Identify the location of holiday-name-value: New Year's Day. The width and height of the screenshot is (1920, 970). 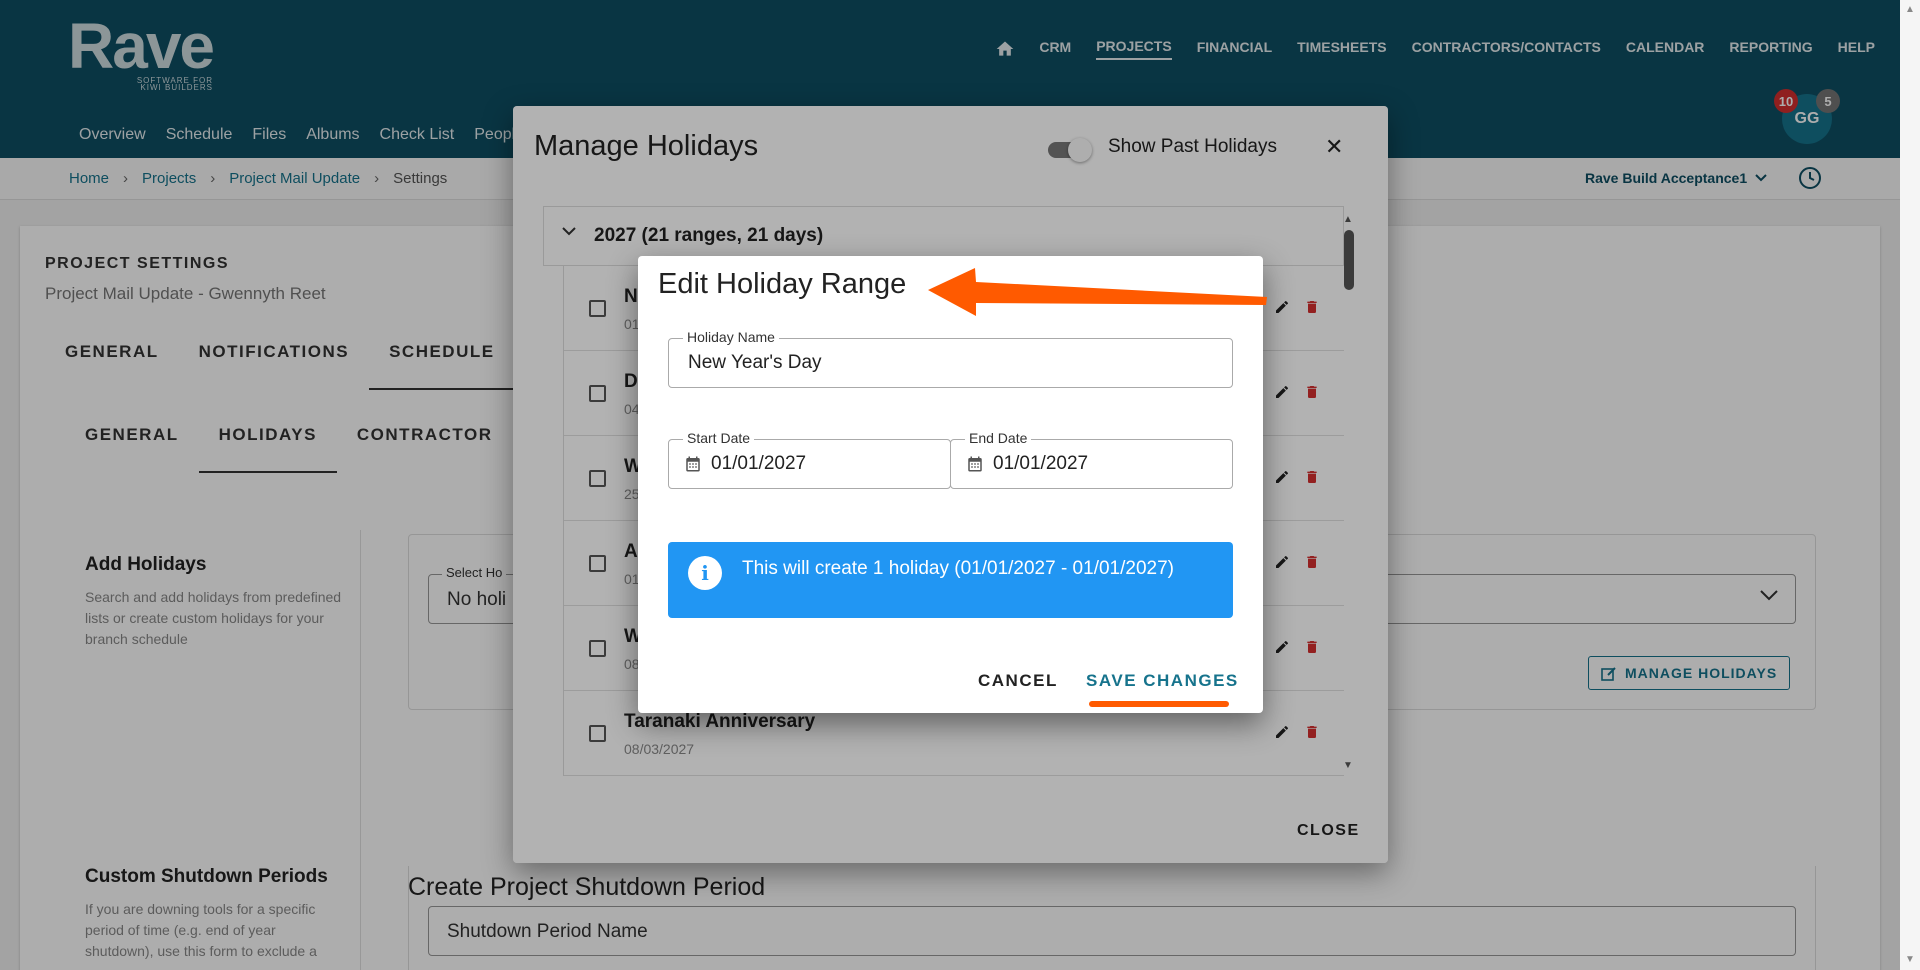
(755, 362).